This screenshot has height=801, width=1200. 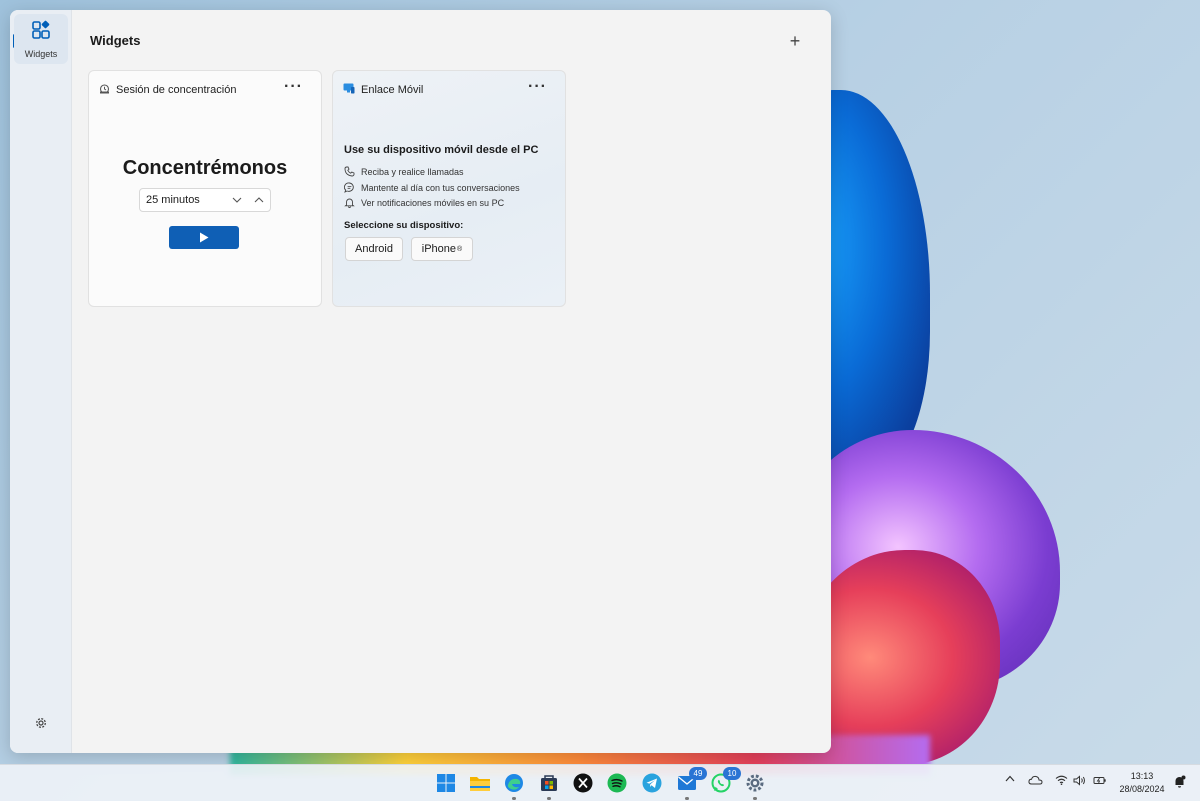 What do you see at coordinates (441, 150) in the screenshot?
I see `phone-link-heading: Use su dispositivo móvil desde el PC` at bounding box center [441, 150].